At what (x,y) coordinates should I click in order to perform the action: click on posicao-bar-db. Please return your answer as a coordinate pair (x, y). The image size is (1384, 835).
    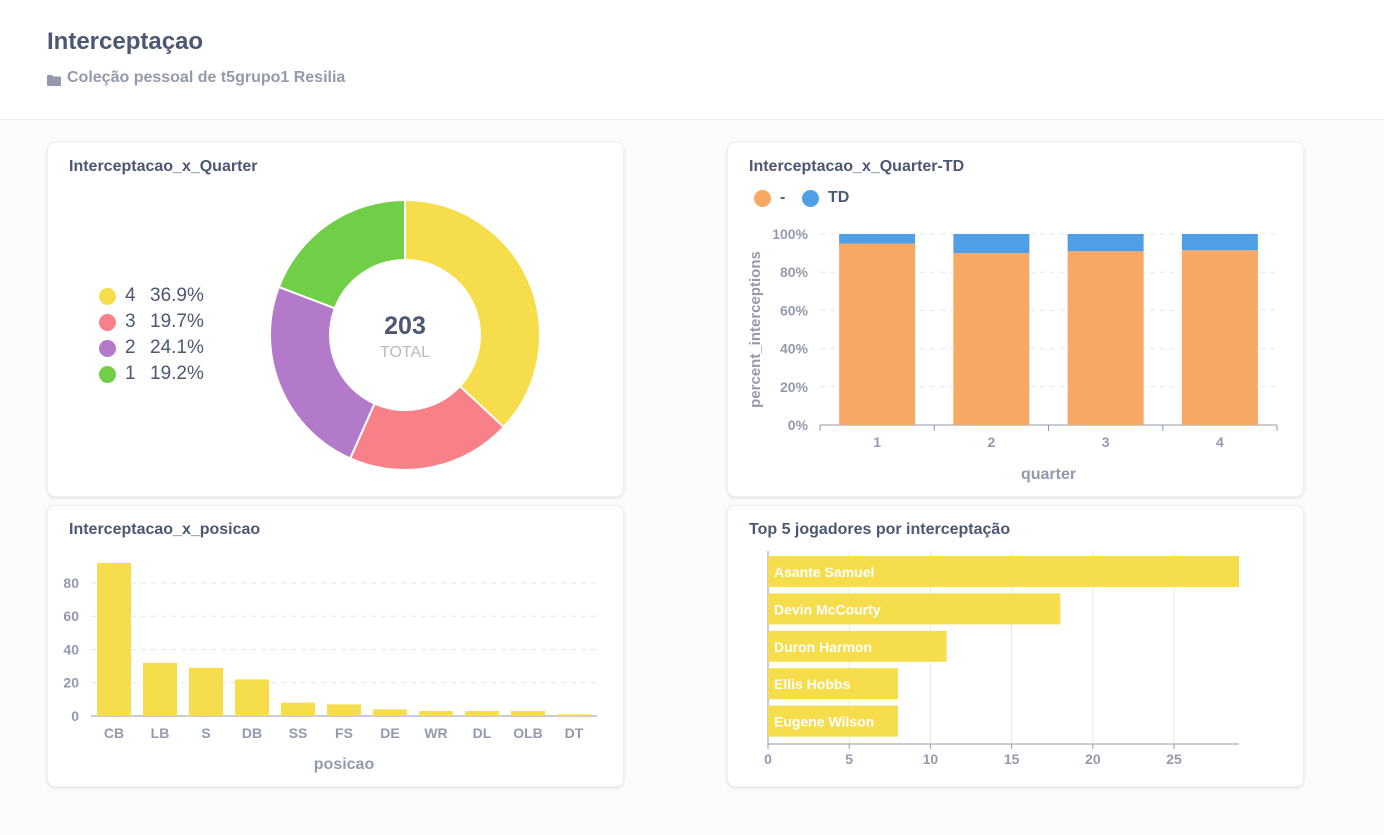
    Looking at the image, I should click on (252, 697).